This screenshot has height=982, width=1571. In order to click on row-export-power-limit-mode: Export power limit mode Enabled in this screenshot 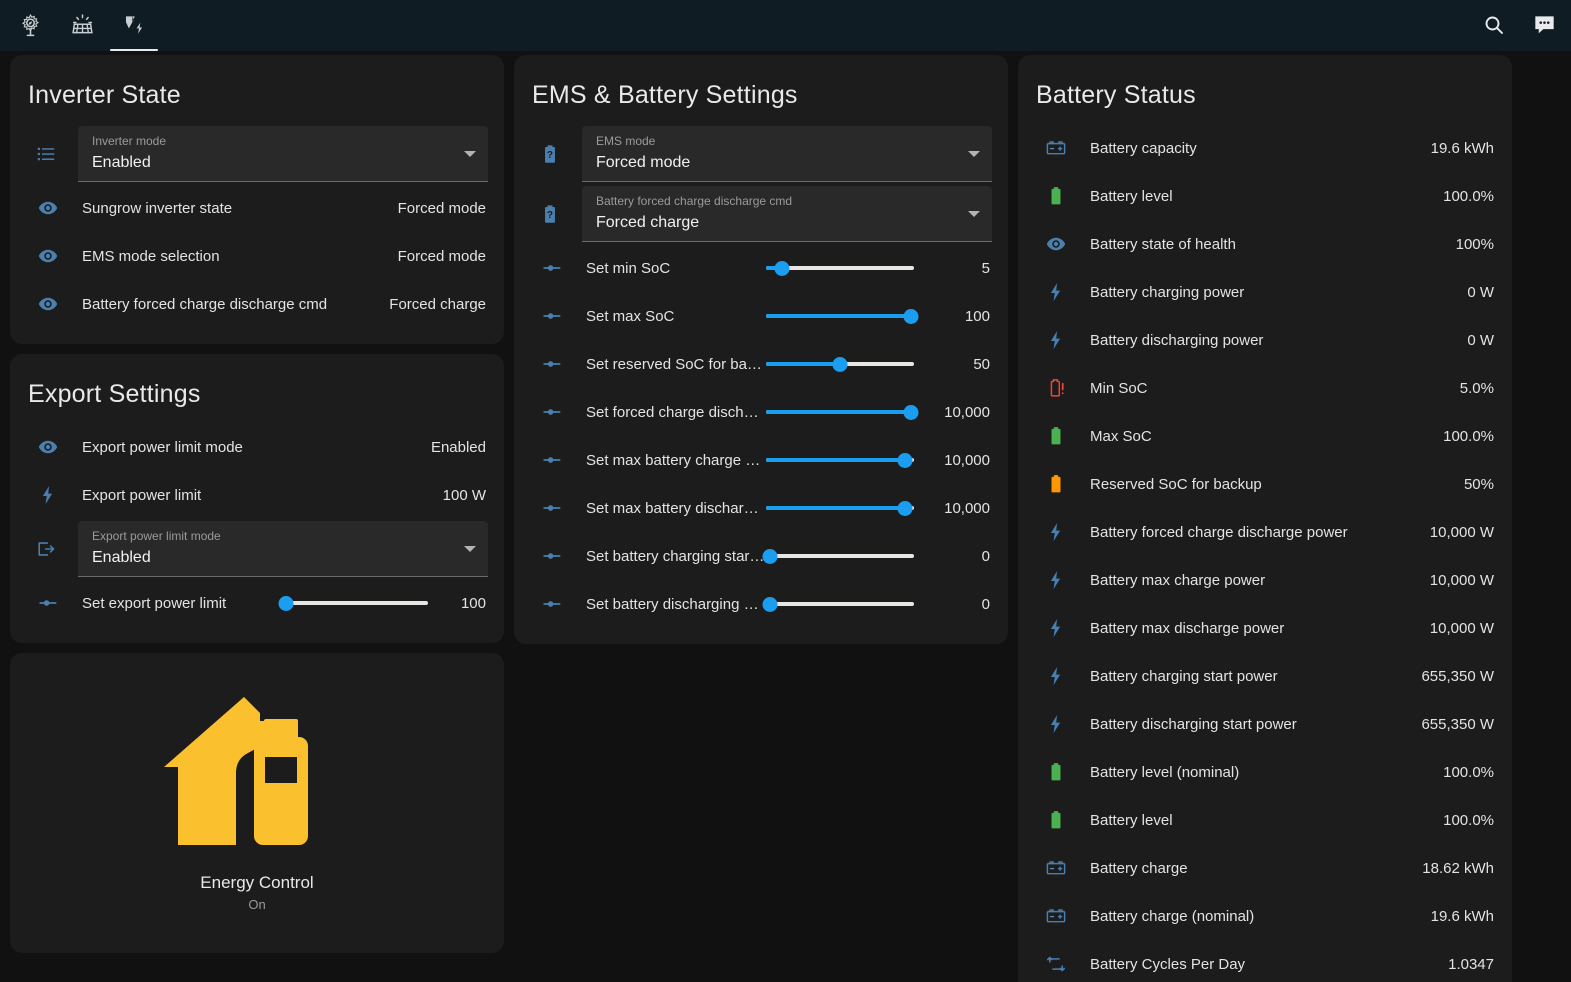, I will do `click(257, 447)`.